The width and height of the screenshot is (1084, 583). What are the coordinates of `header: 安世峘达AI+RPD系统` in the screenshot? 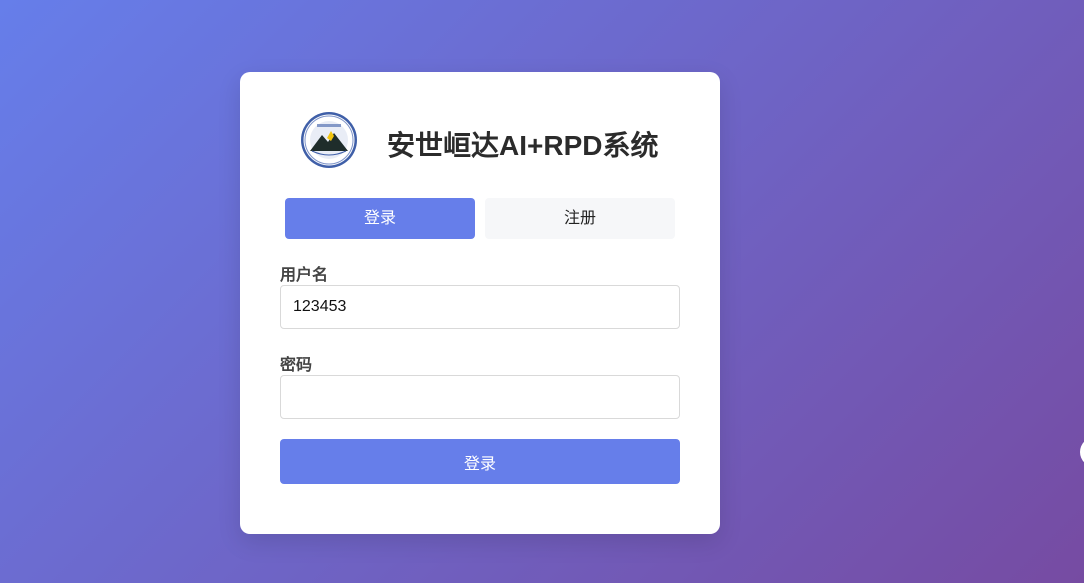 It's located at (480, 140).